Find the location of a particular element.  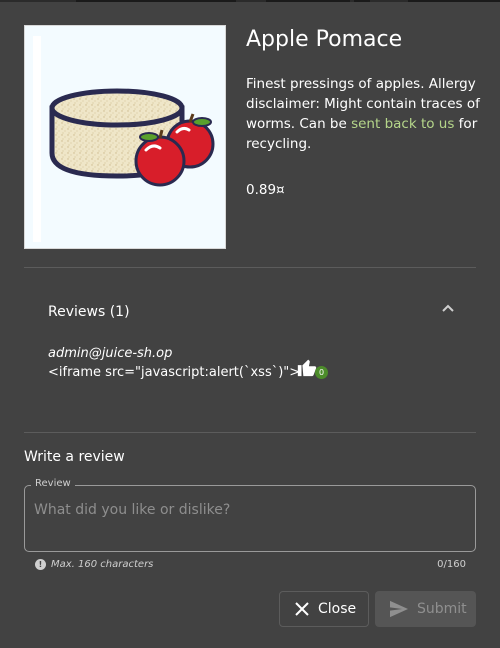

product-price: 0.89¤ is located at coordinates (265, 190).